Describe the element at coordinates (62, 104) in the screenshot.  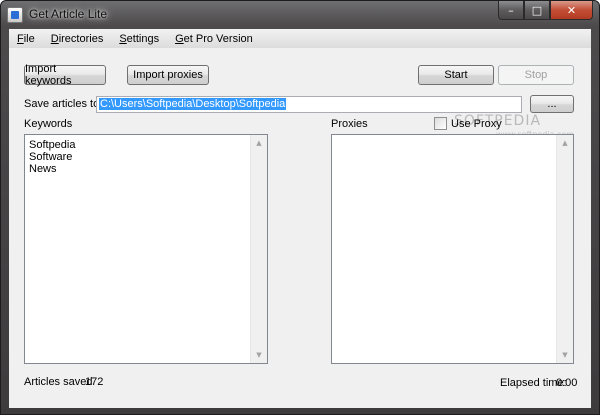
I see `save-articles-label: Save articles to` at that location.